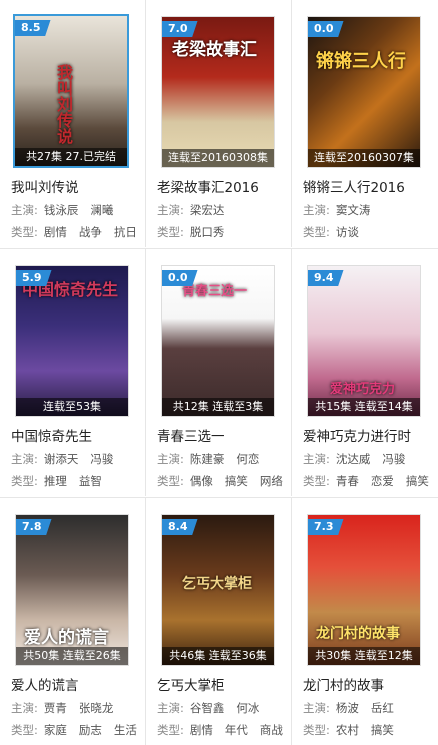 The image size is (438, 745). What do you see at coordinates (55, 730) in the screenshot?
I see `genre-link: 家庭` at bounding box center [55, 730].